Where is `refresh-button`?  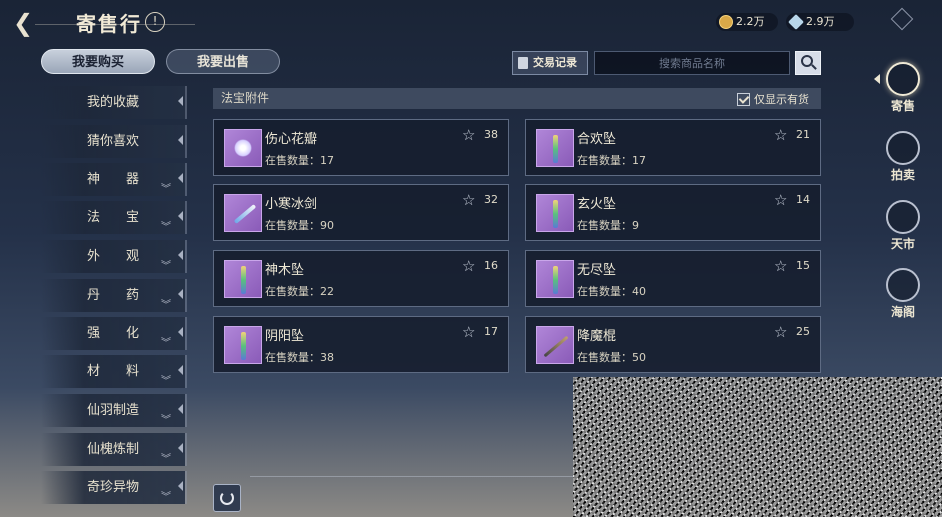
refresh-button is located at coordinates (227, 498).